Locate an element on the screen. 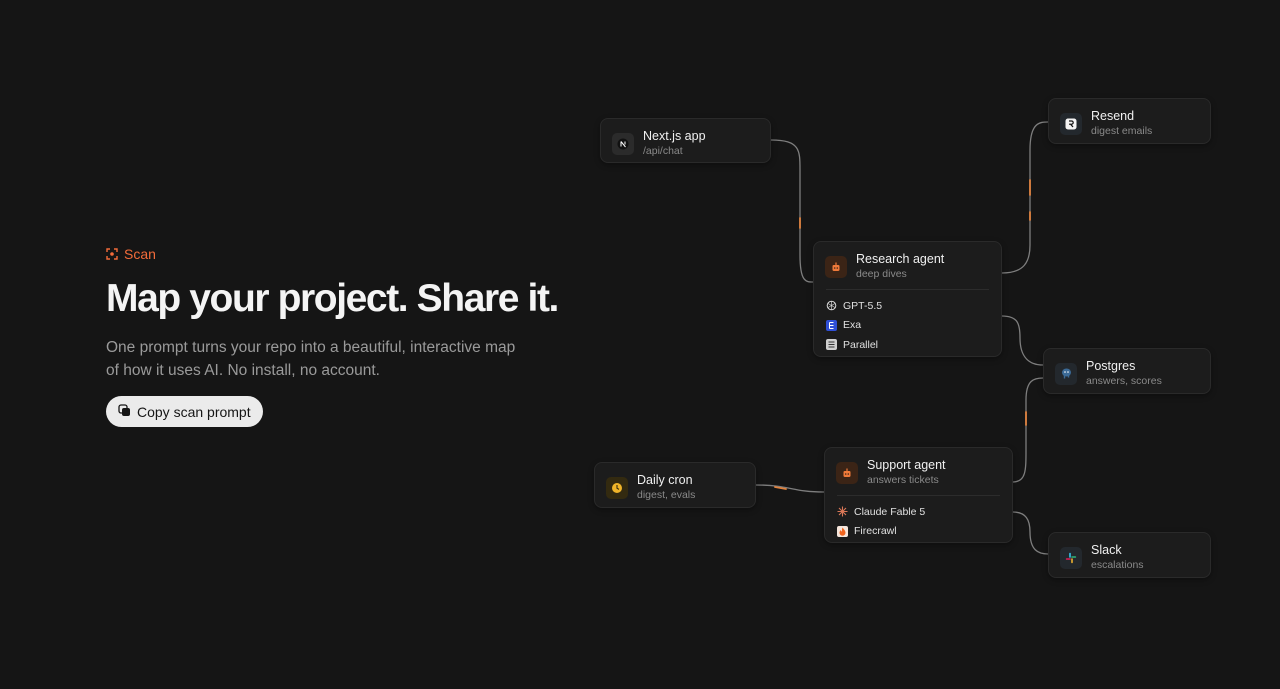 The height and width of the screenshot is (689, 1280). tool-list: Claude Fable 5 Firecrawl is located at coordinates (918, 520).